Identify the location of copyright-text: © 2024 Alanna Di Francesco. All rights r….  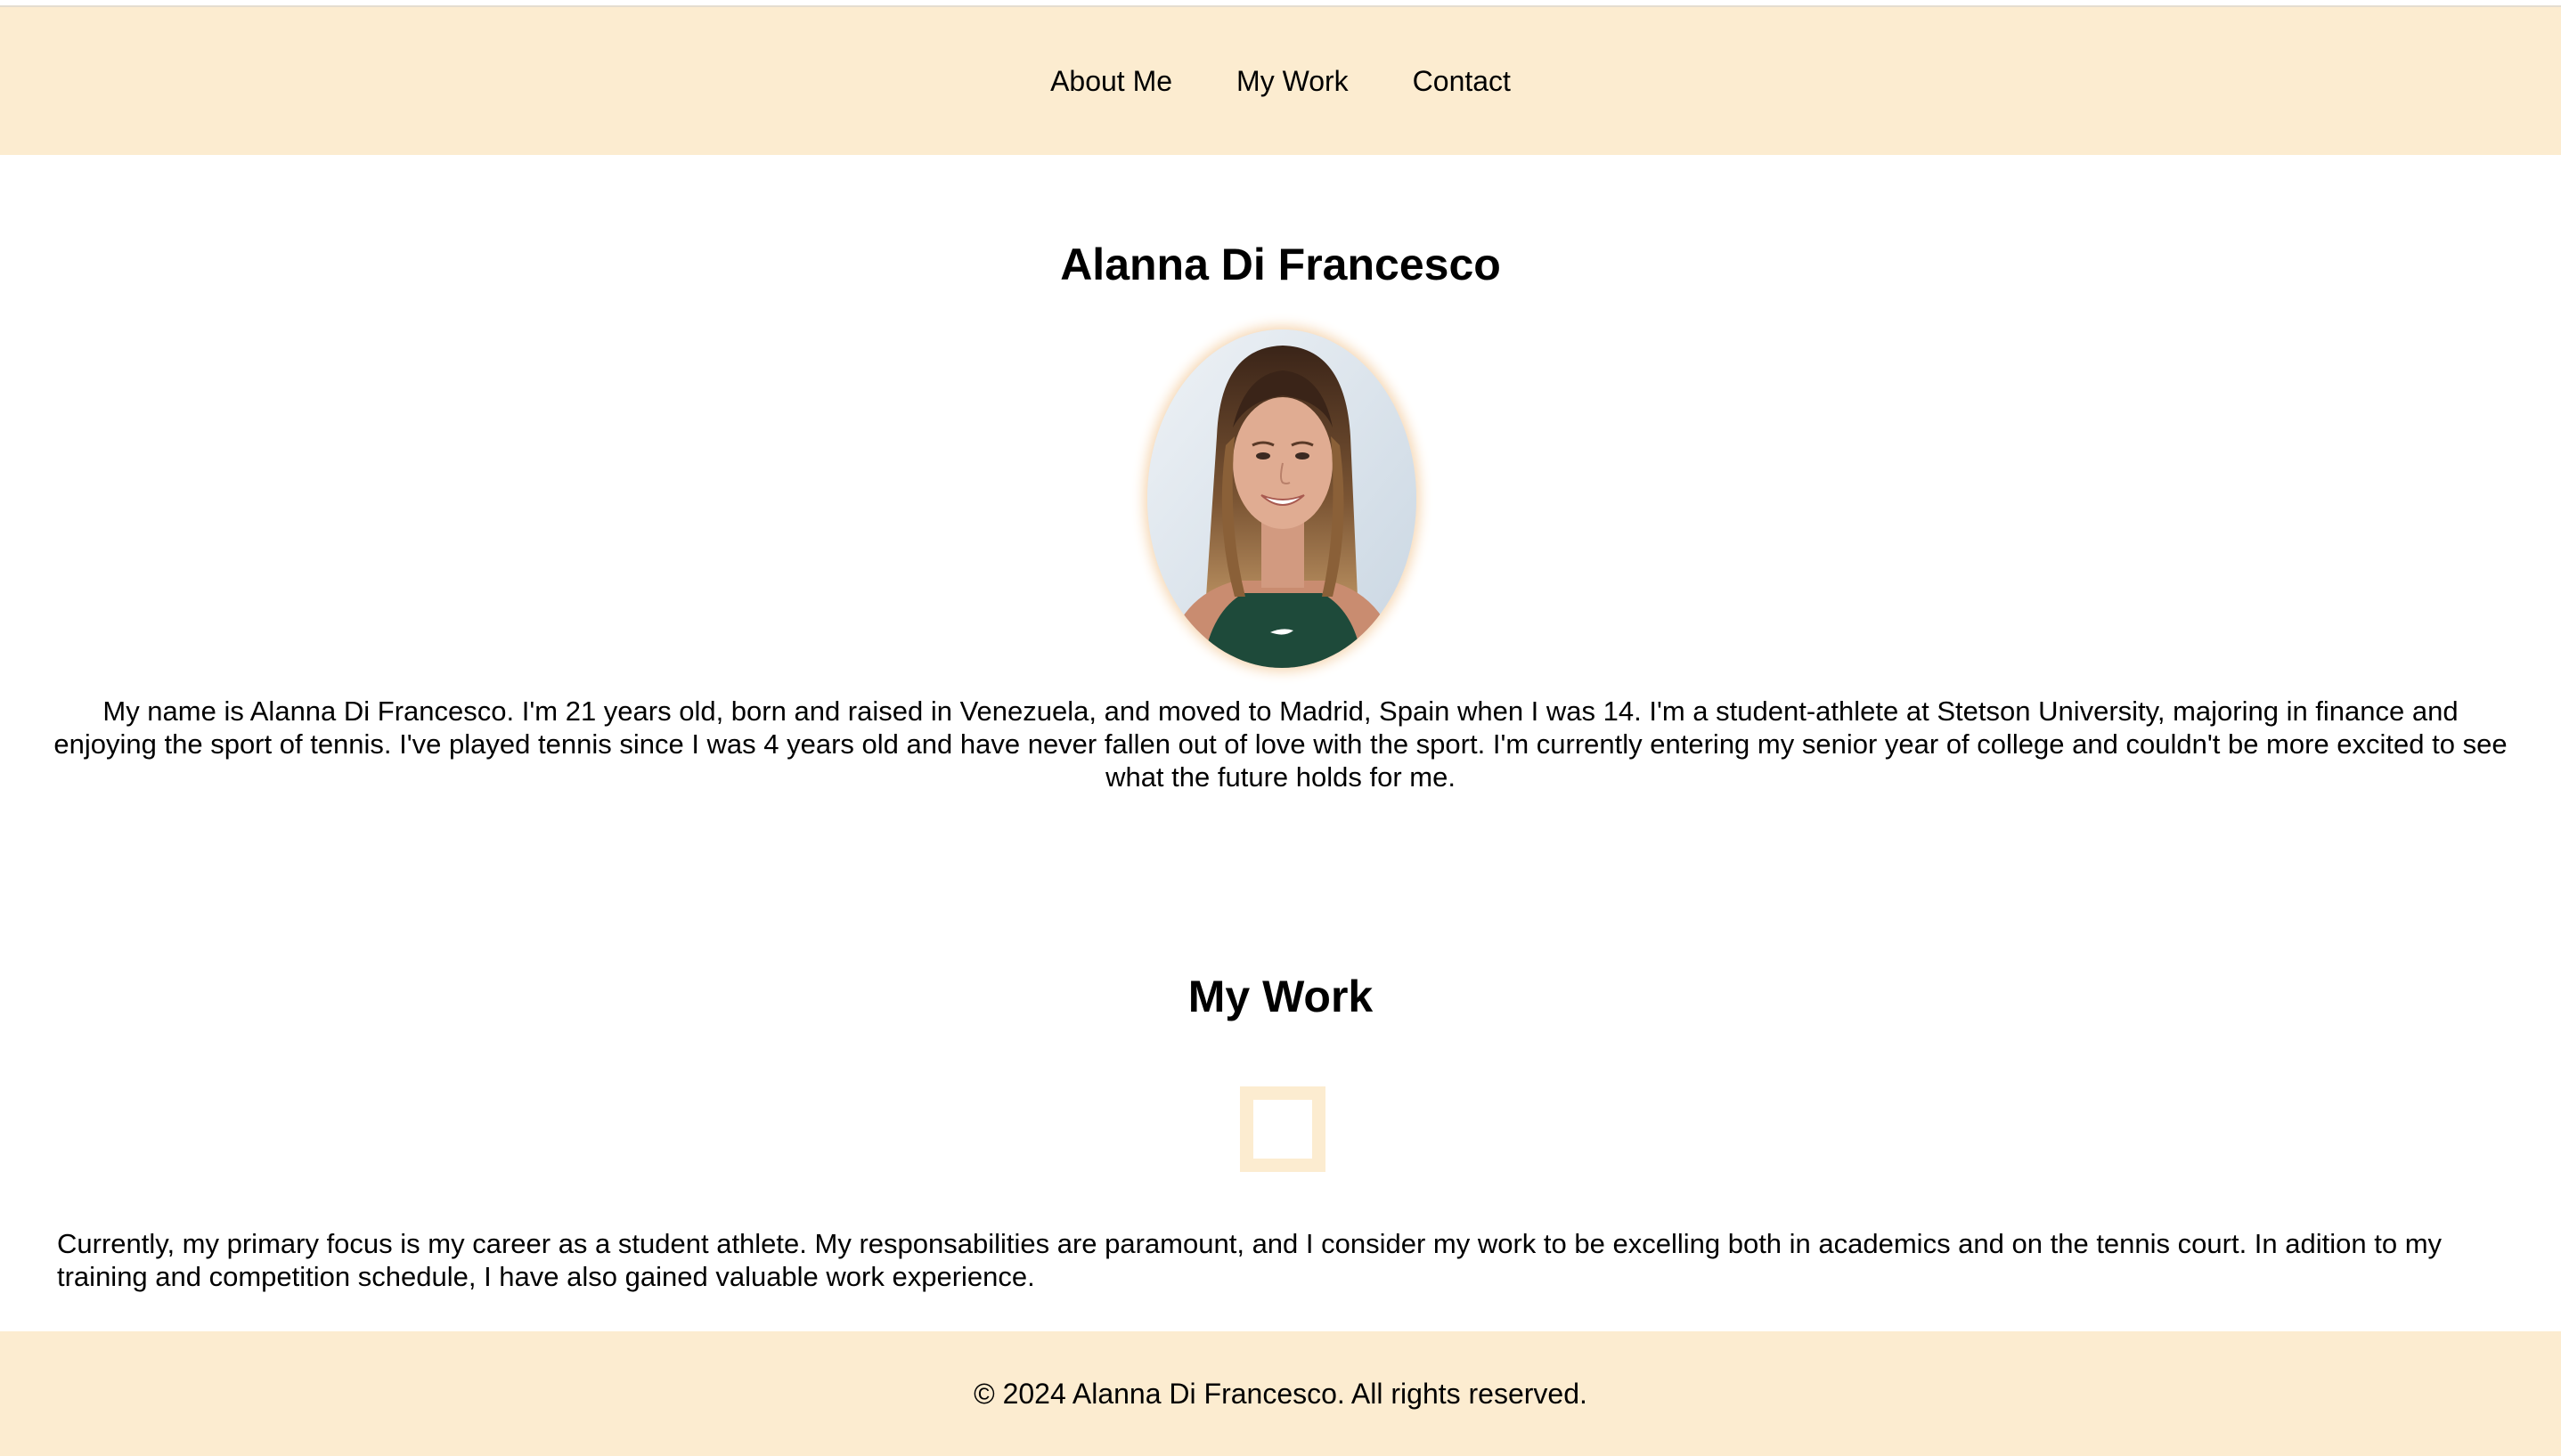
(1280, 1393).